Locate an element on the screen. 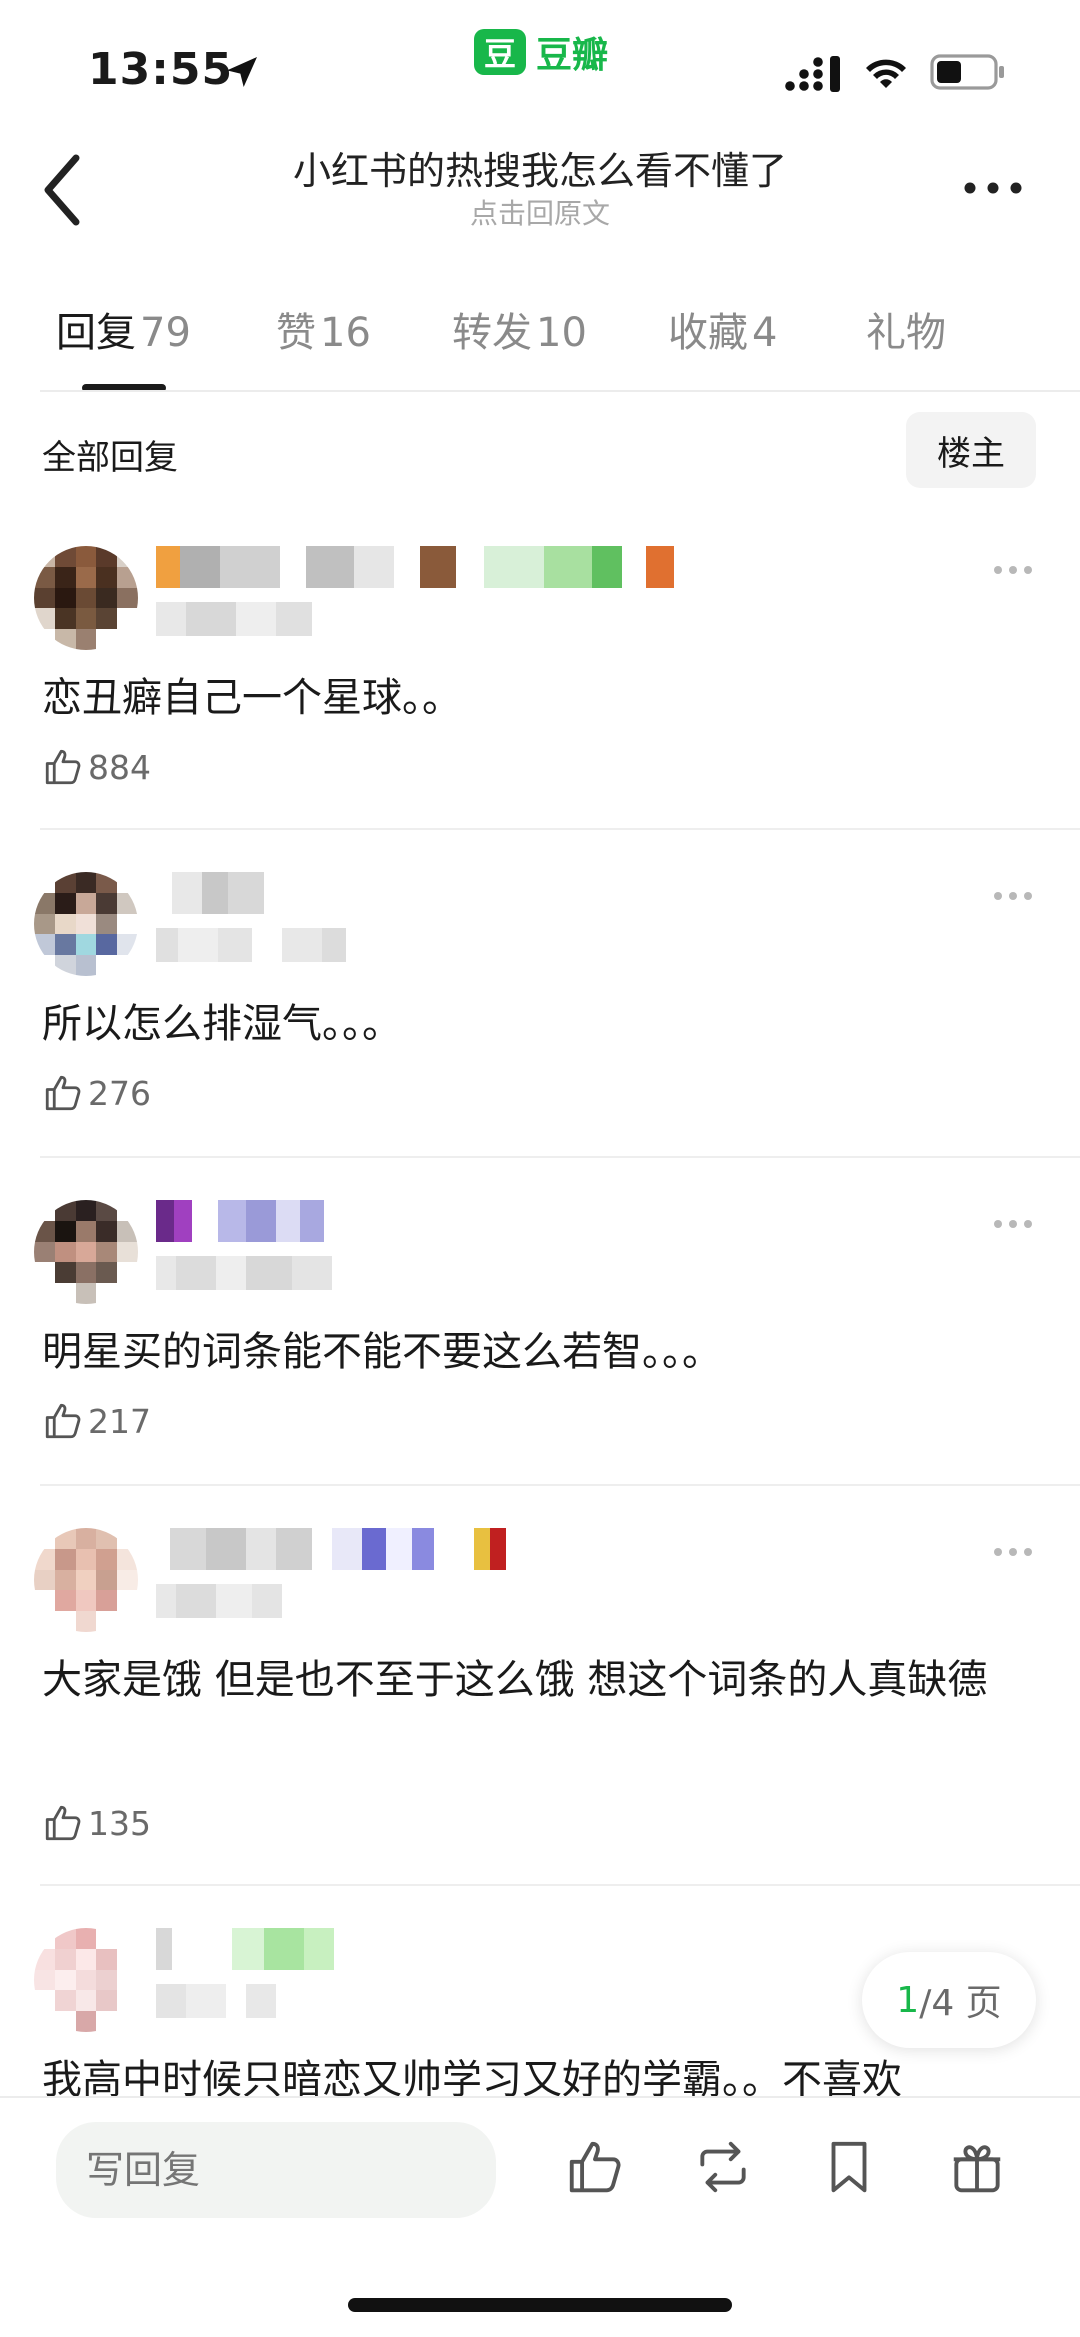  tab-label: 转发 is located at coordinates (492, 333).